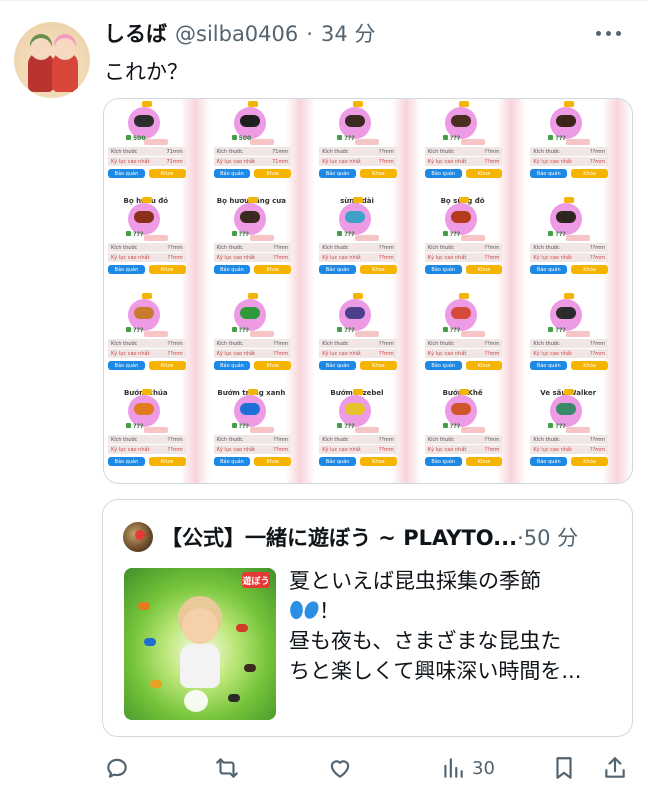 The image size is (648, 800). What do you see at coordinates (324, 0) in the screenshot?
I see `top-divider` at bounding box center [324, 0].